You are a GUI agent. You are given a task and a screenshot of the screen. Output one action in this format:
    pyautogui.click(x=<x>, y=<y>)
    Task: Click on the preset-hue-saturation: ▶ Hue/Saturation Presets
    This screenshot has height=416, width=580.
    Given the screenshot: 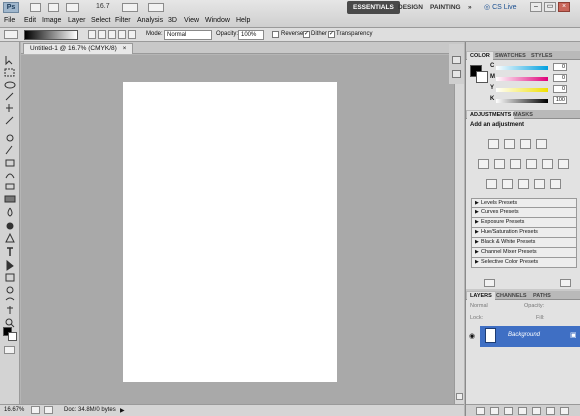 What is the action you would take?
    pyautogui.click(x=524, y=233)
    